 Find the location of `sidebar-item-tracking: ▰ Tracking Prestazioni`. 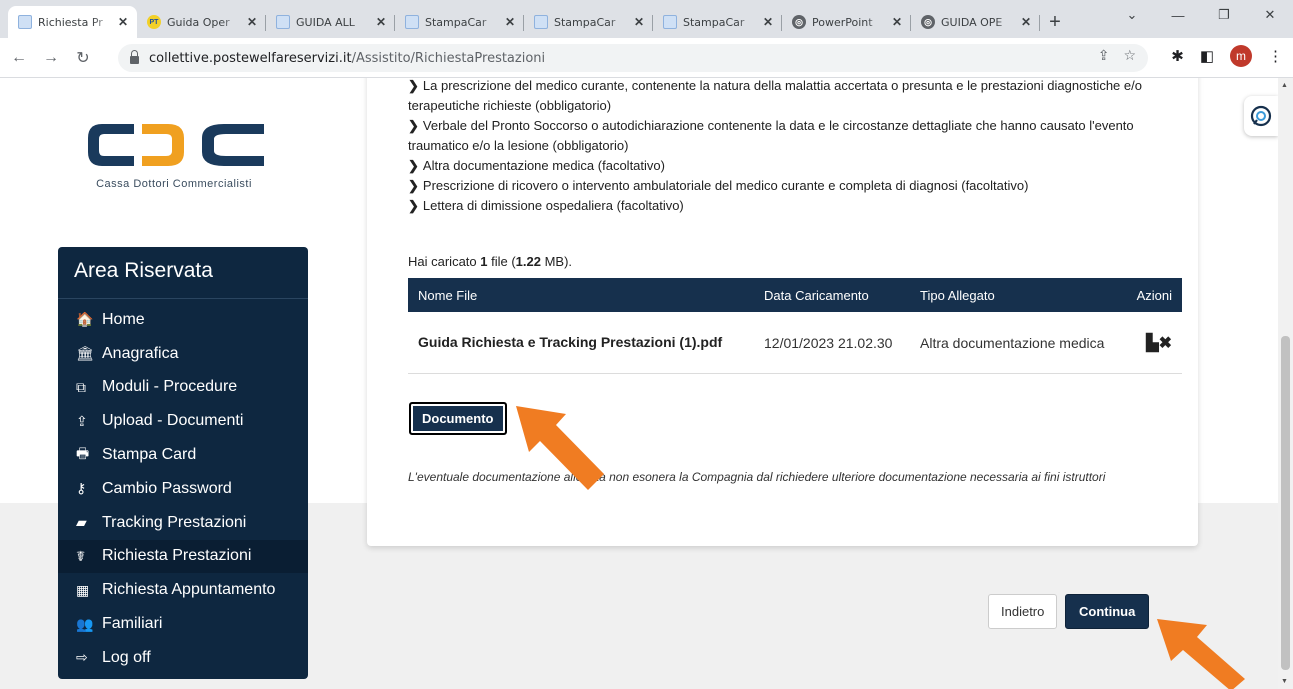

sidebar-item-tracking: ▰ Tracking Prestazioni is located at coordinates (183, 523).